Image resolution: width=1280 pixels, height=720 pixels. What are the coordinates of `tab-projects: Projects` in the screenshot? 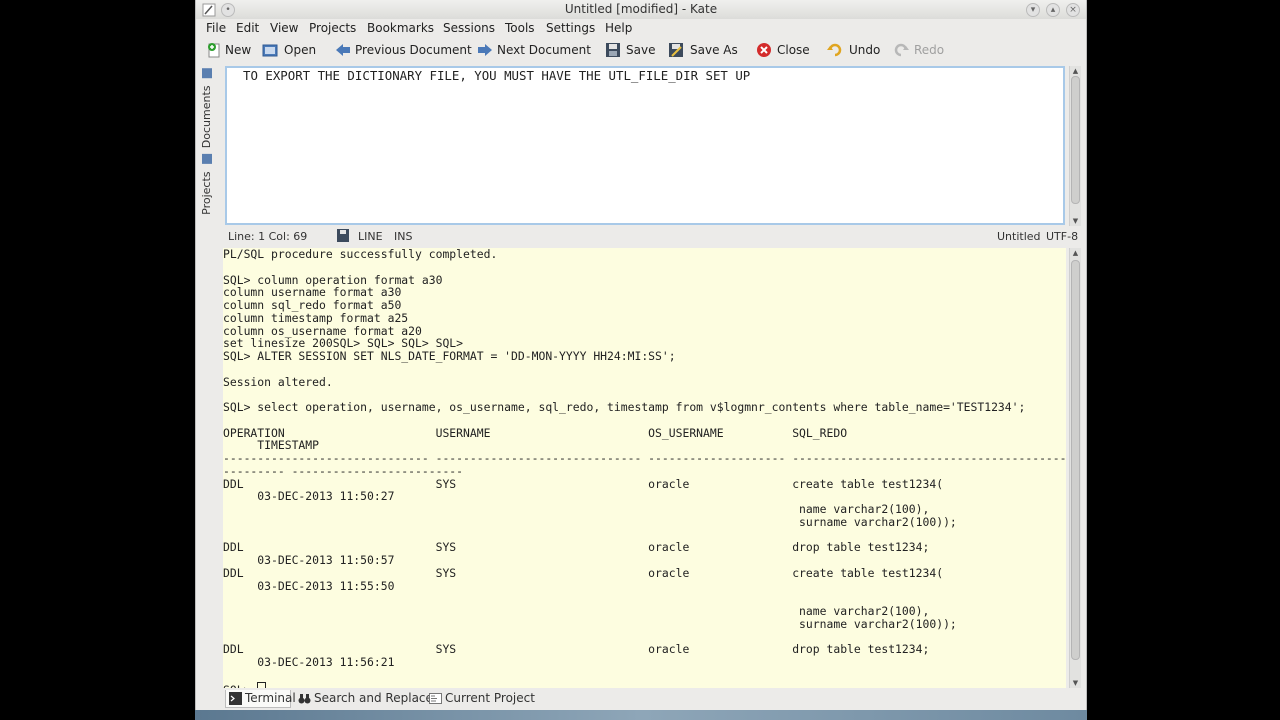 It's located at (206, 184).